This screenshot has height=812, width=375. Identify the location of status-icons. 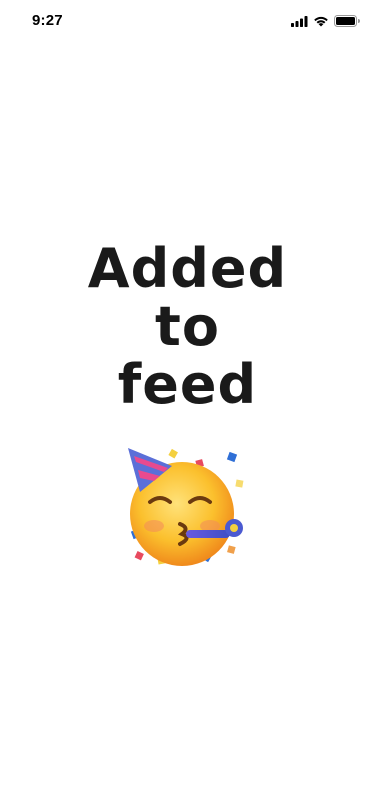
(326, 21).